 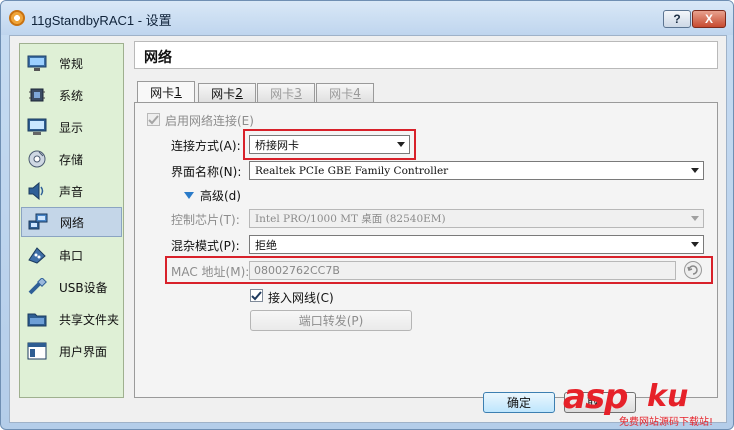 I want to click on tab-adapter-1: 网卡 1, so click(x=166, y=91).